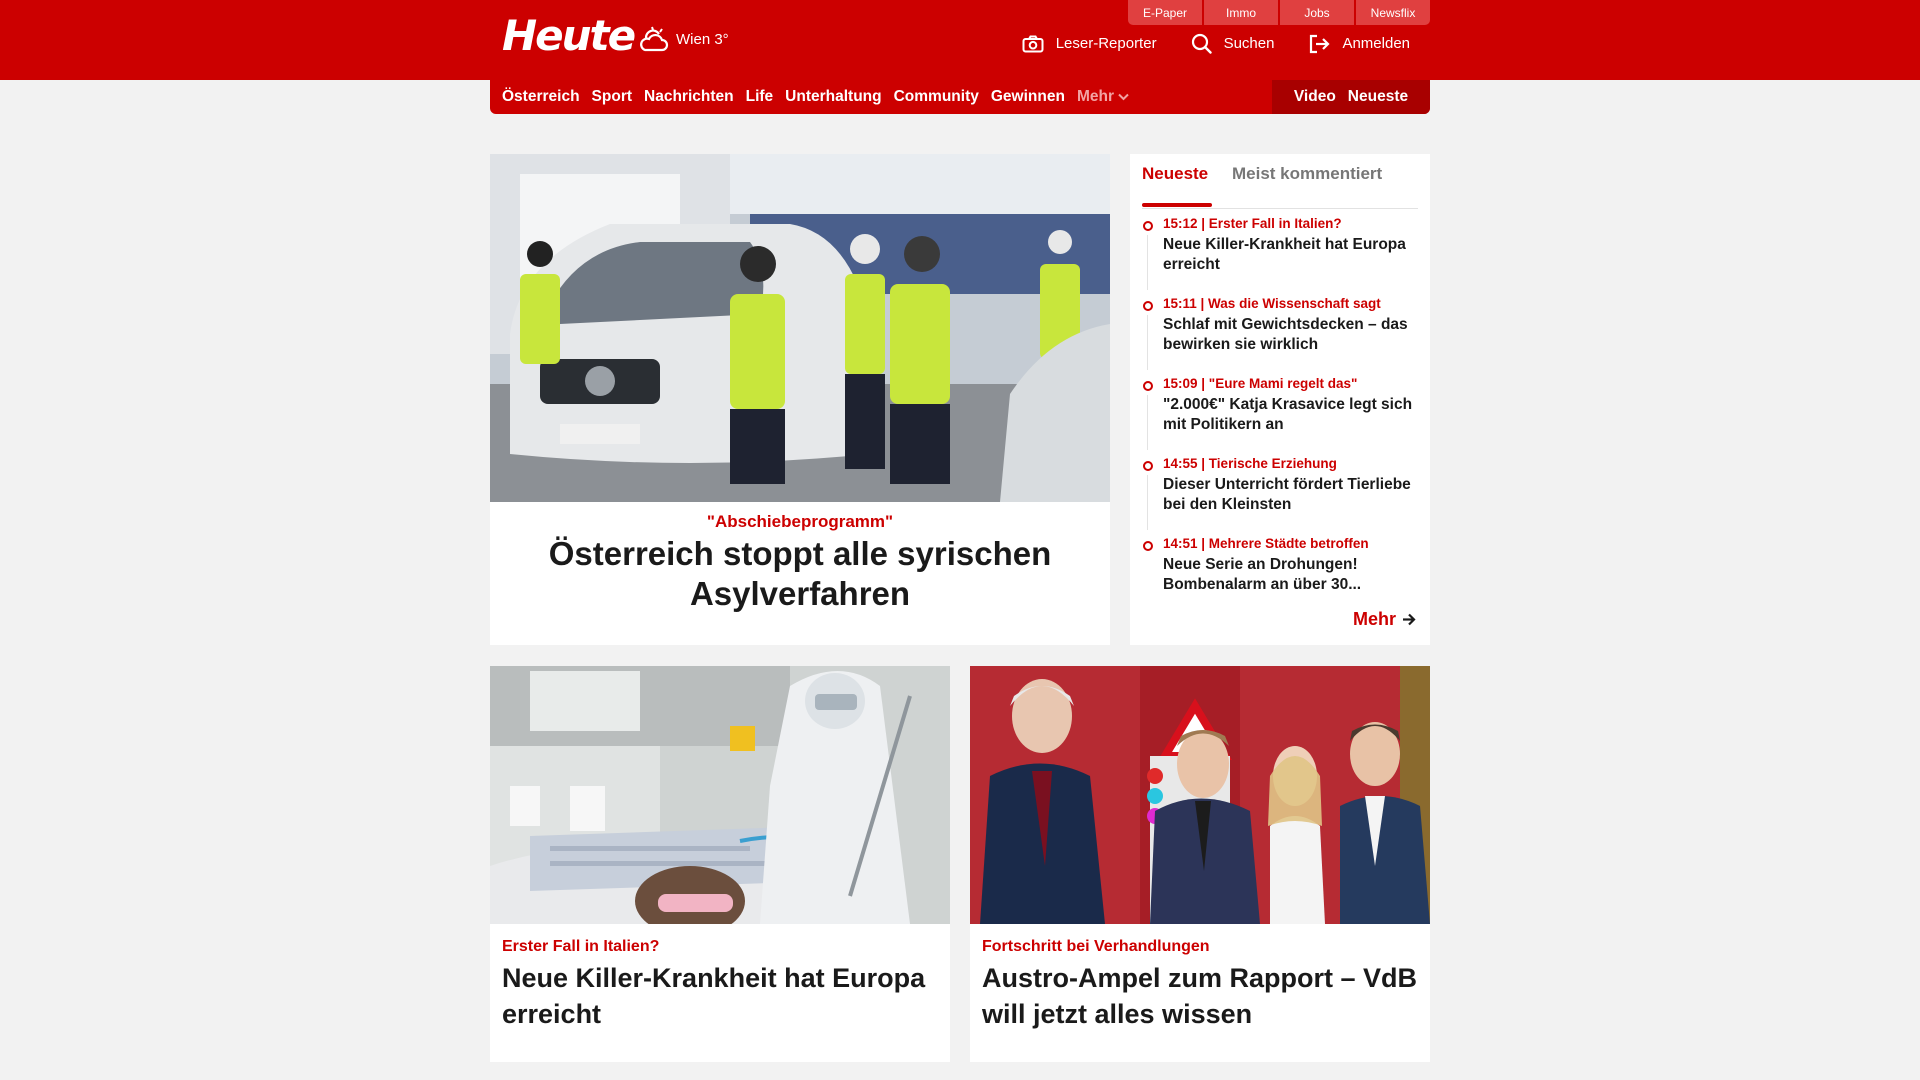 Image resolution: width=1920 pixels, height=1080 pixels. I want to click on header-inner: Heute Wien 3° E-Paper Immo Jobs Newsflix, so click(960, 40).